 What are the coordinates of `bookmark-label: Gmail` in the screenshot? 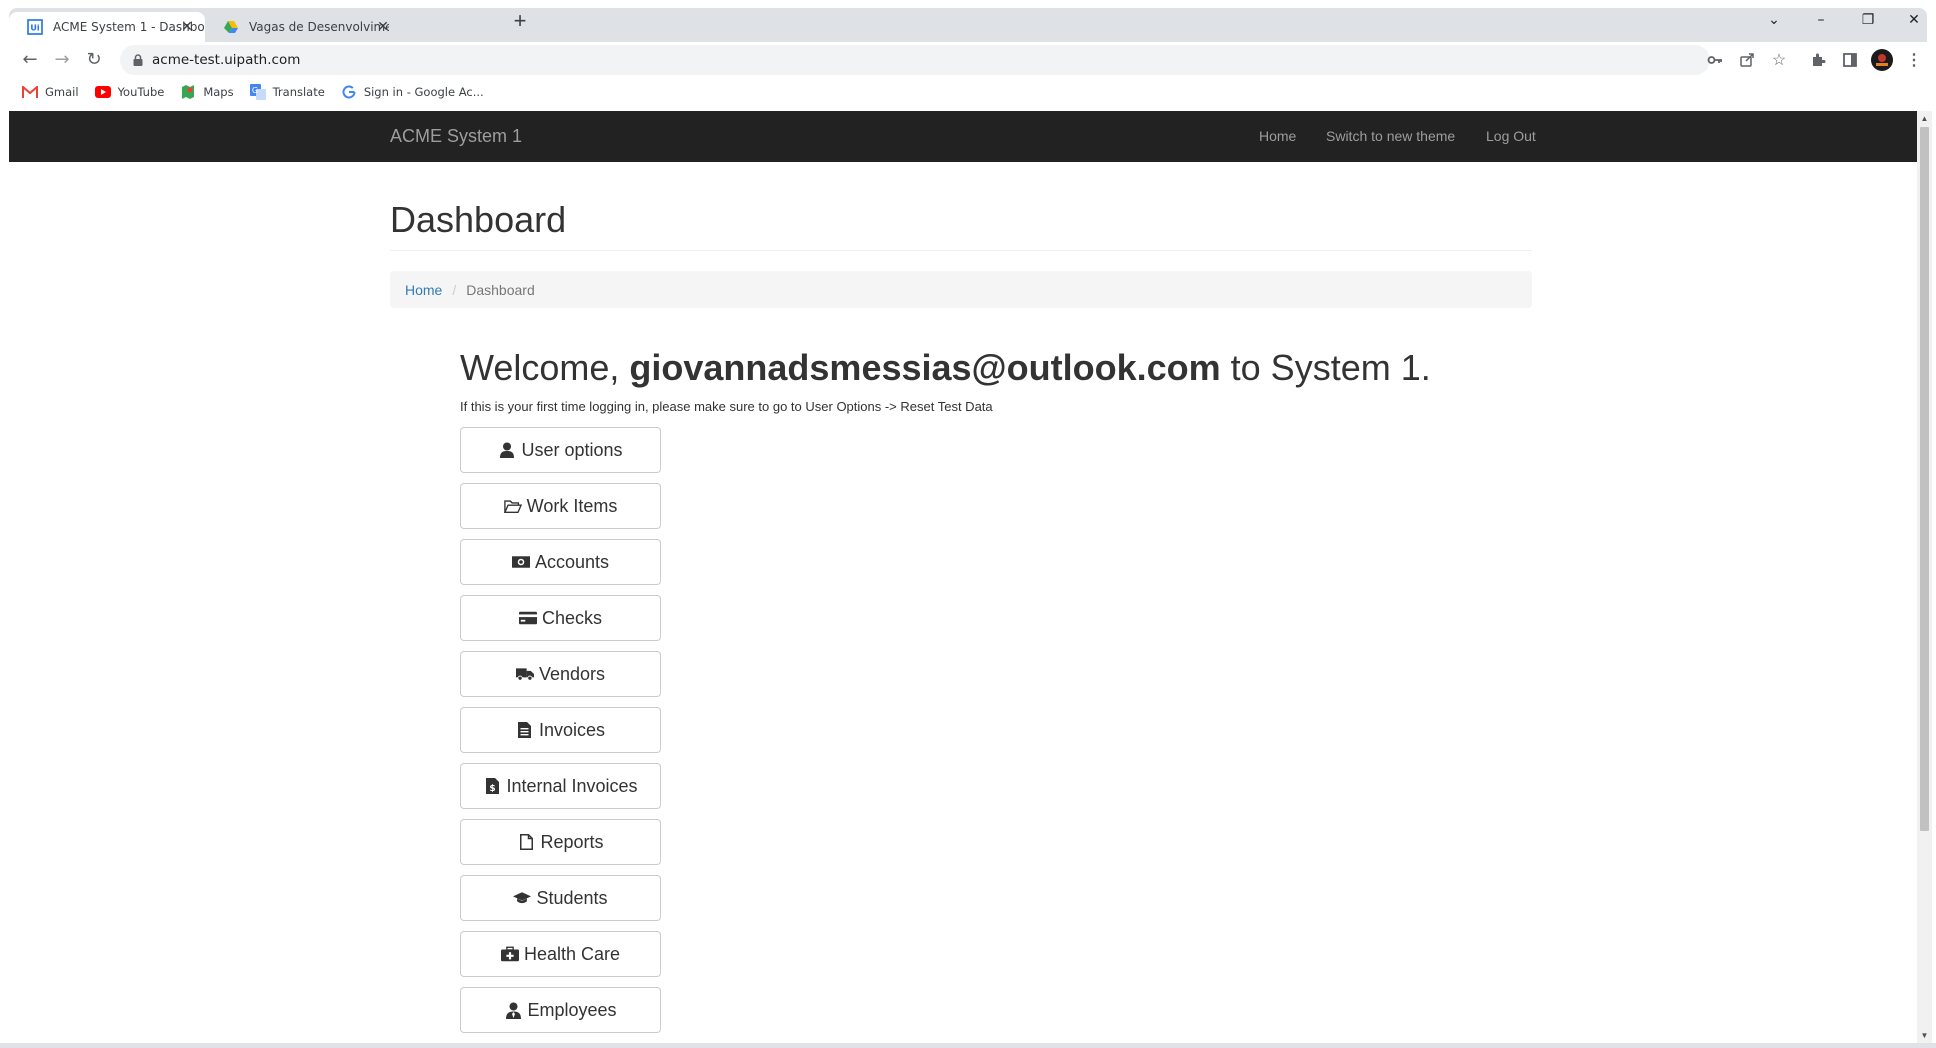 It's located at (62, 92).